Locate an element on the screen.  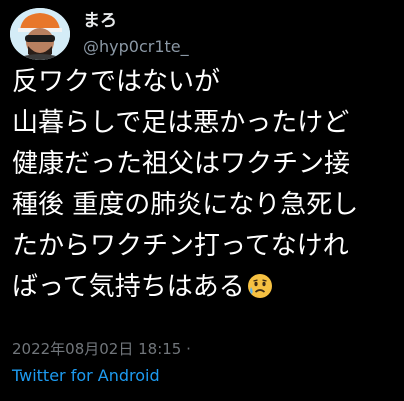
sad-sweat-face-icon is located at coordinates (259, 286).